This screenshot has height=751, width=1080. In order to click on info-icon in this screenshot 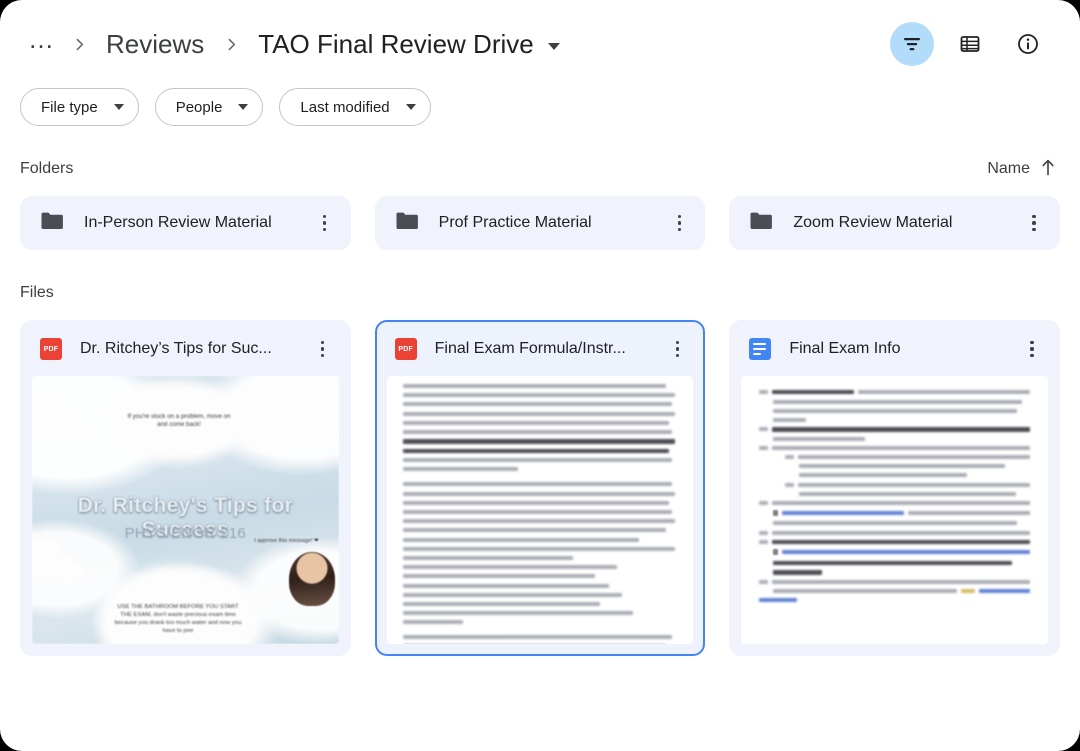, I will do `click(1028, 44)`.